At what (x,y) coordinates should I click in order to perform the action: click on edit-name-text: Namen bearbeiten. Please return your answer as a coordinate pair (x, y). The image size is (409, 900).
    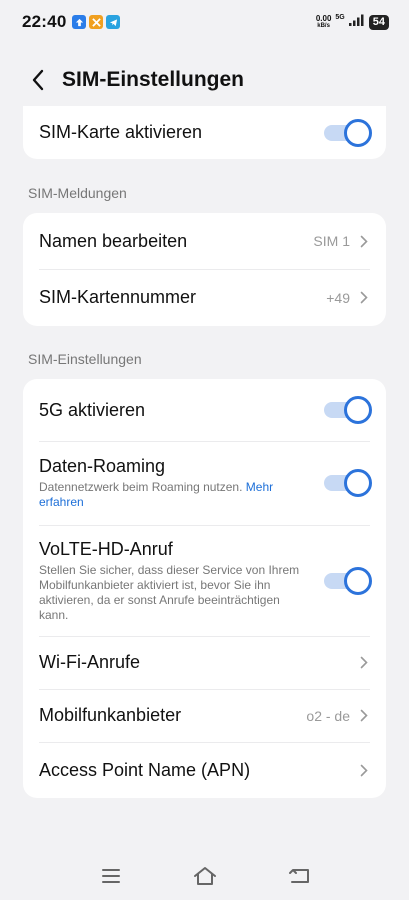
    Looking at the image, I should click on (176, 241).